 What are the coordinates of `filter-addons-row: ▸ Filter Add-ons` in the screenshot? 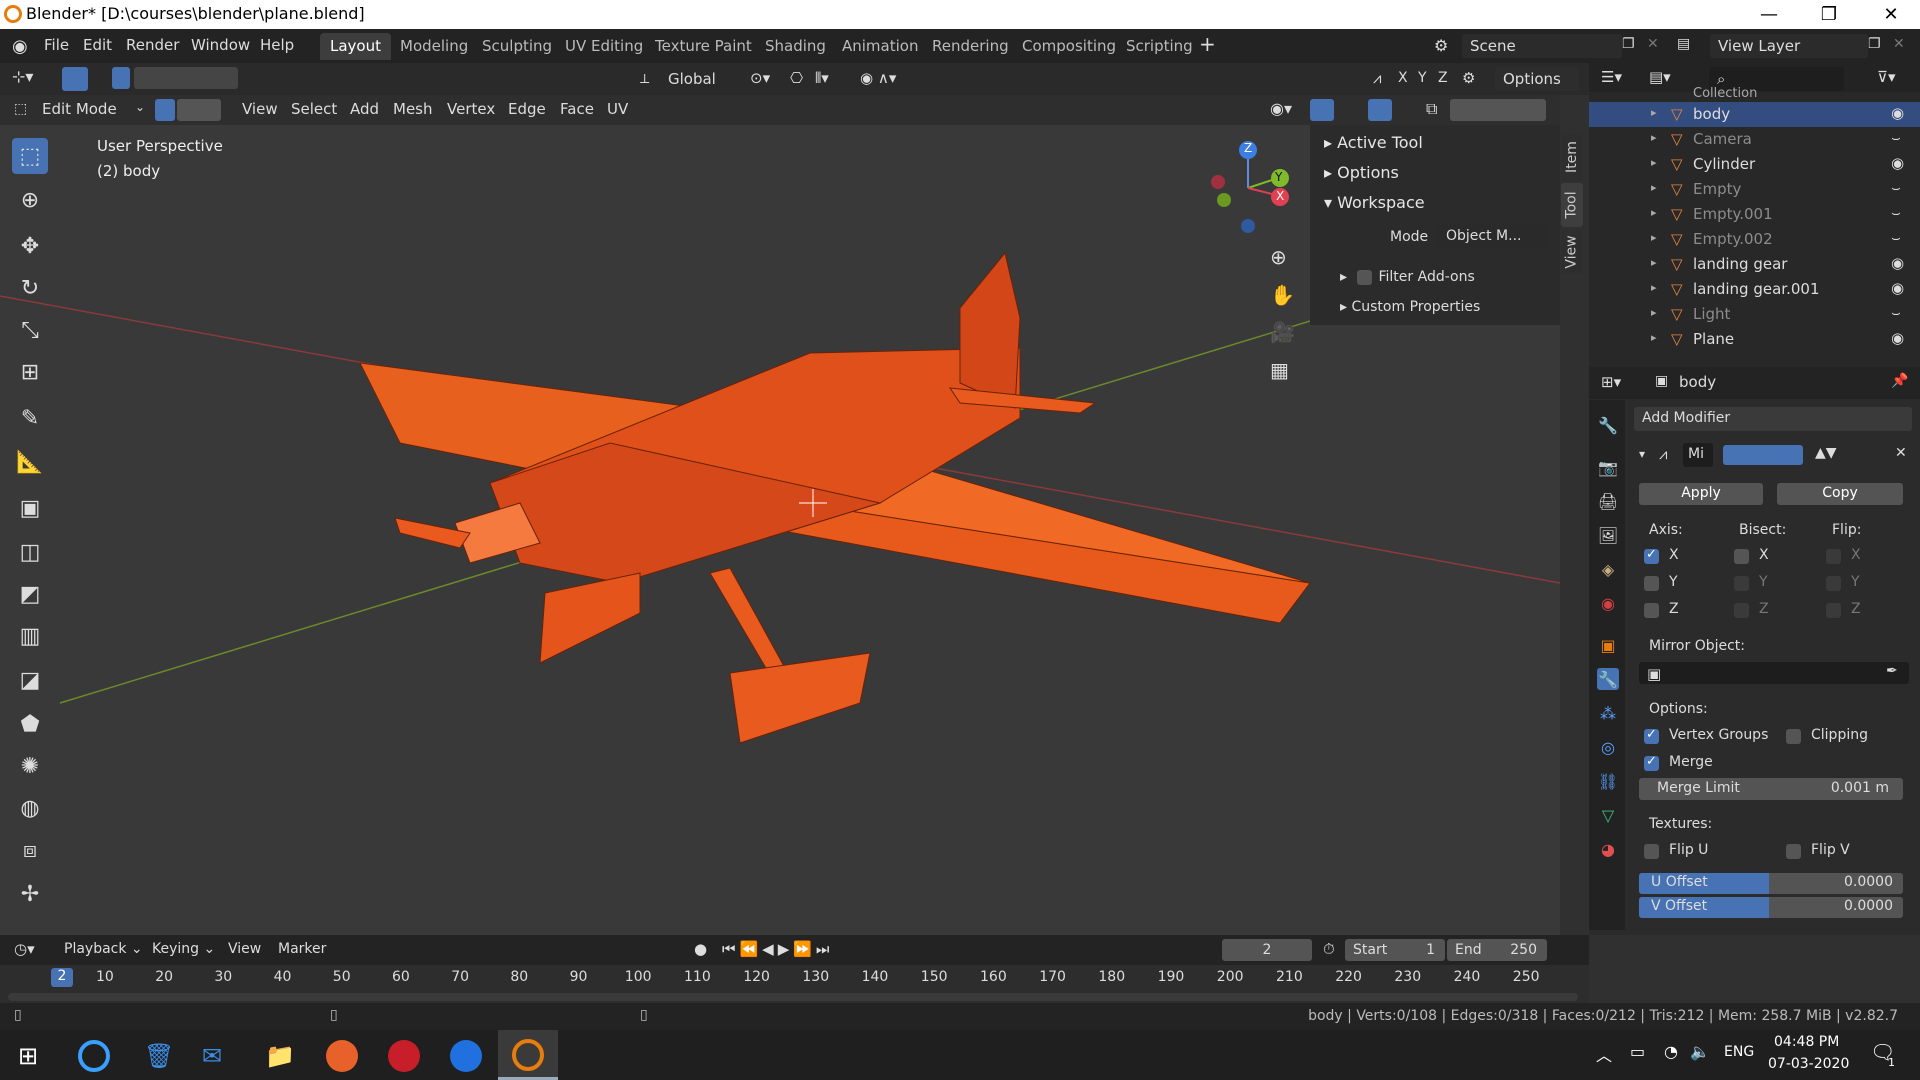 It's located at (1407, 277).